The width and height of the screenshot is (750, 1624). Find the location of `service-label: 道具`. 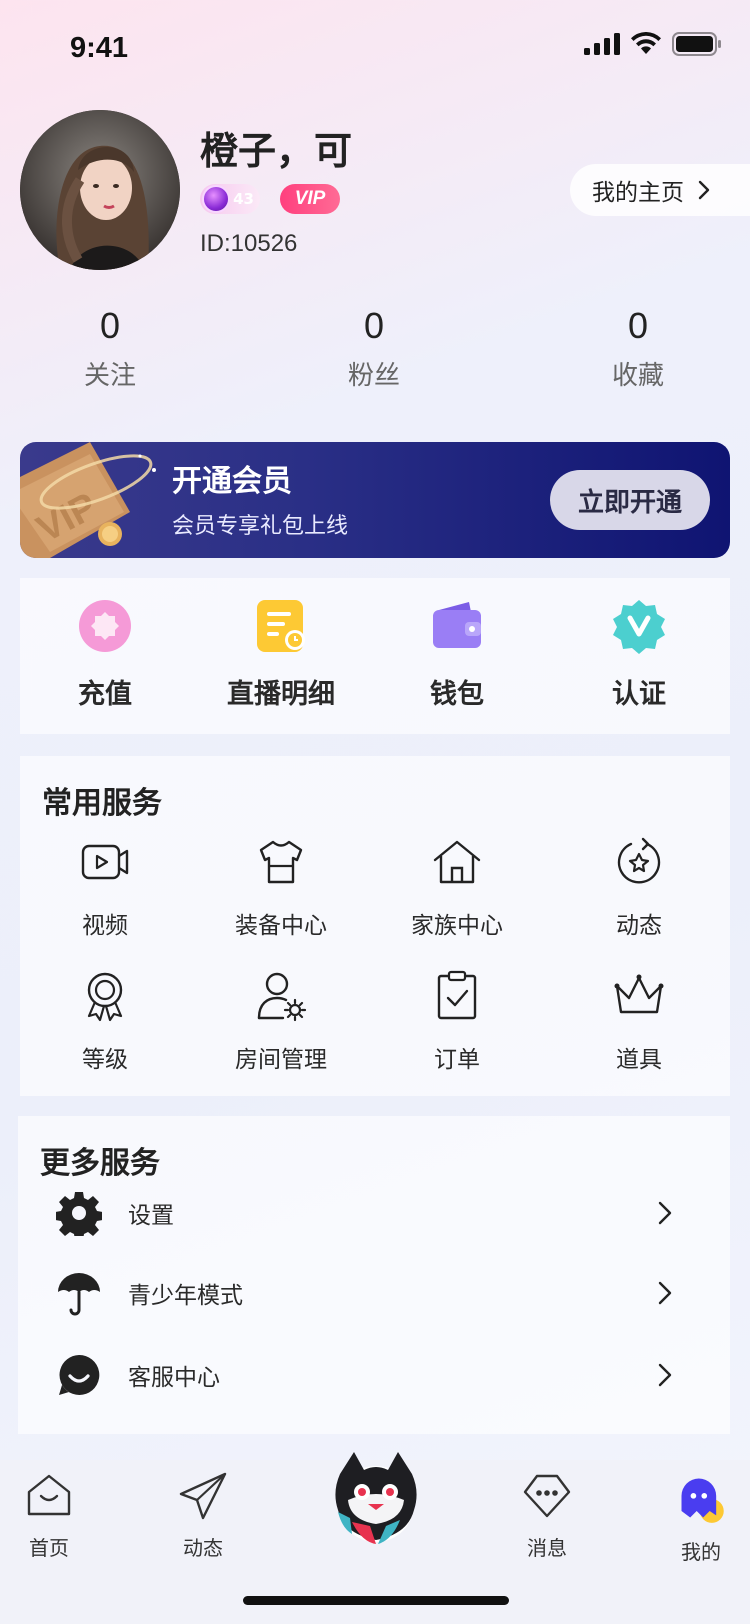

service-label: 道具 is located at coordinates (639, 1060).